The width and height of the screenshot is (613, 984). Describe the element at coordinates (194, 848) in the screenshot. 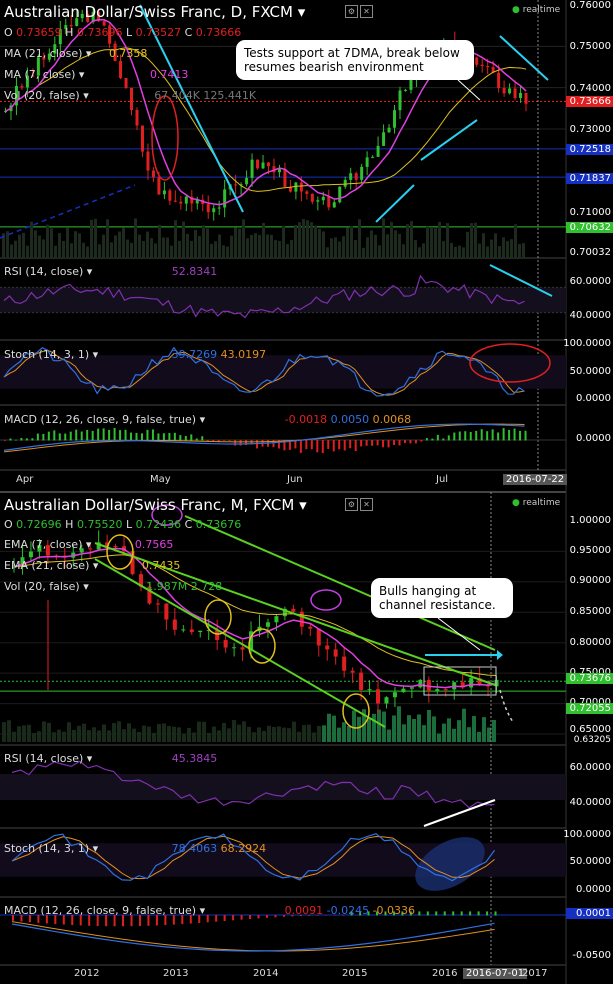

I see `stoch-k-value: 78.4063` at that location.